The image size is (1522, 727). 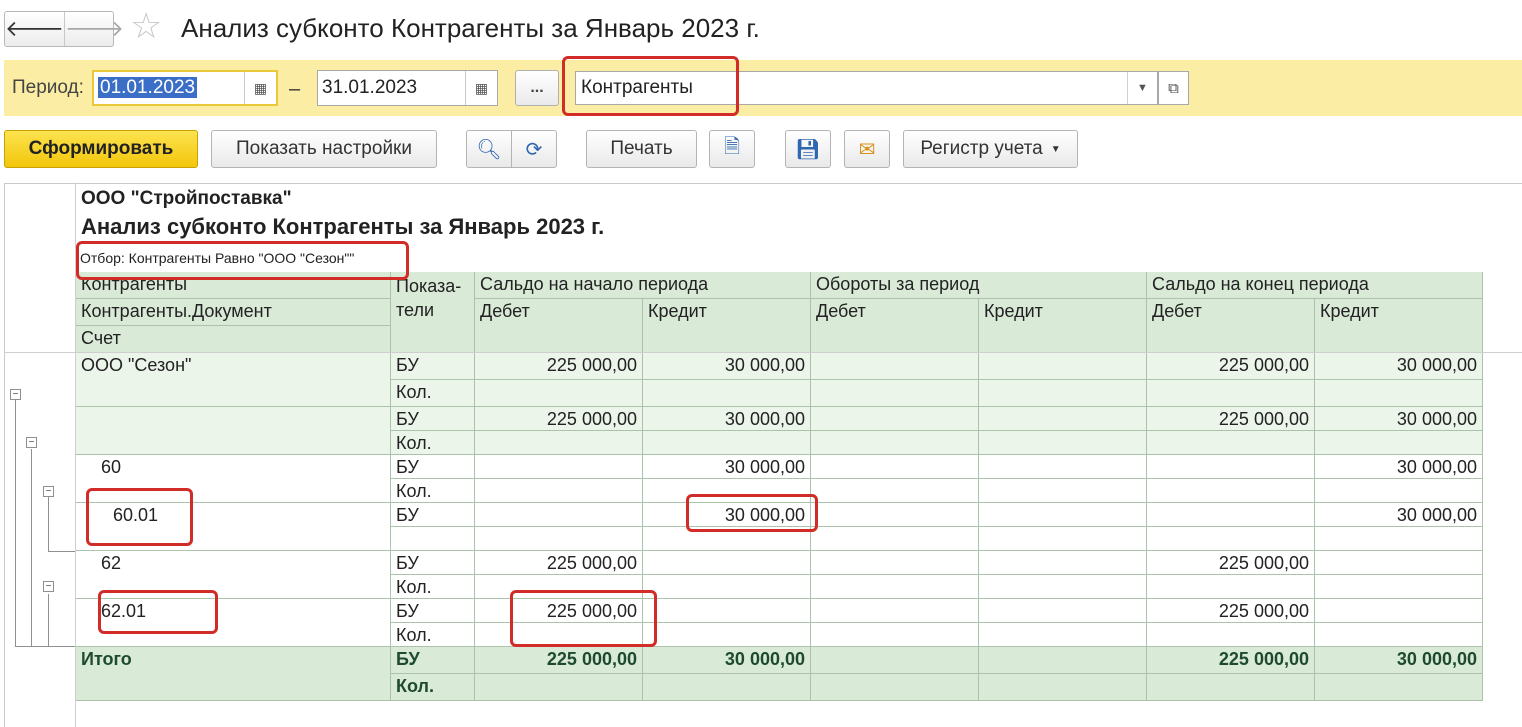 I want to click on column-header: Сальдо на конец периода, so click(x=1315, y=285).